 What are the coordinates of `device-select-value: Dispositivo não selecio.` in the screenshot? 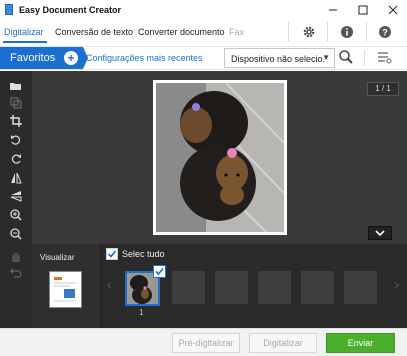 It's located at (278, 59).